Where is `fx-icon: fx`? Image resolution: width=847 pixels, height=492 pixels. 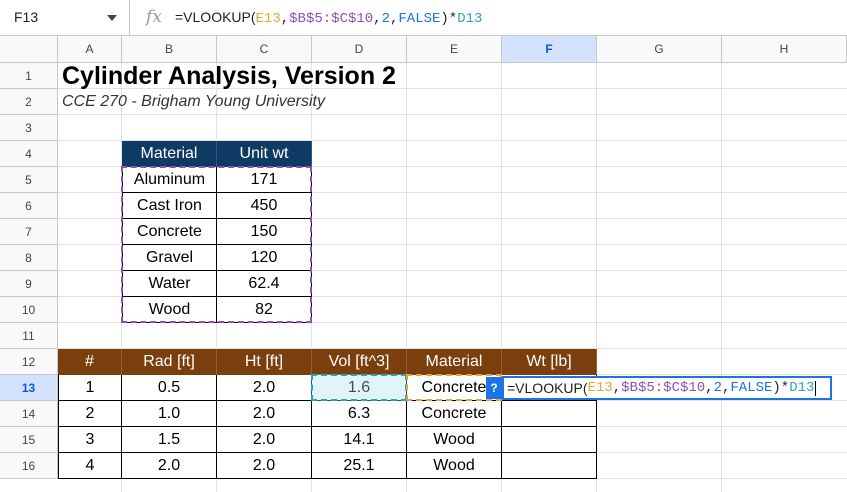 fx-icon: fx is located at coordinates (154, 17).